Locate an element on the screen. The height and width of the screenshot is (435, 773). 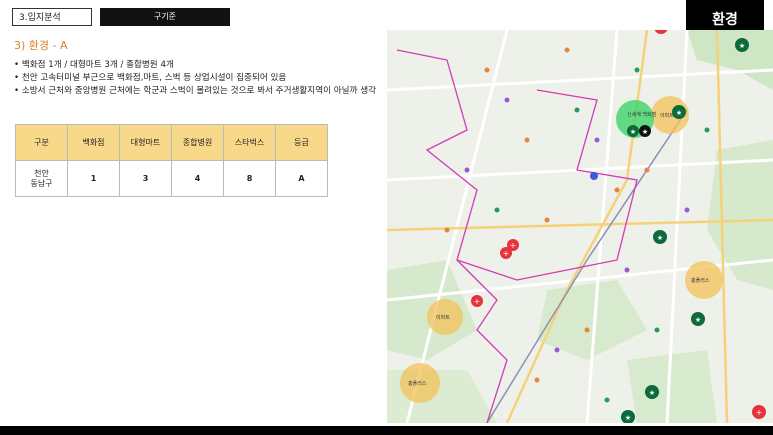
header-cell: 스타벅스 is located at coordinates (249, 142).